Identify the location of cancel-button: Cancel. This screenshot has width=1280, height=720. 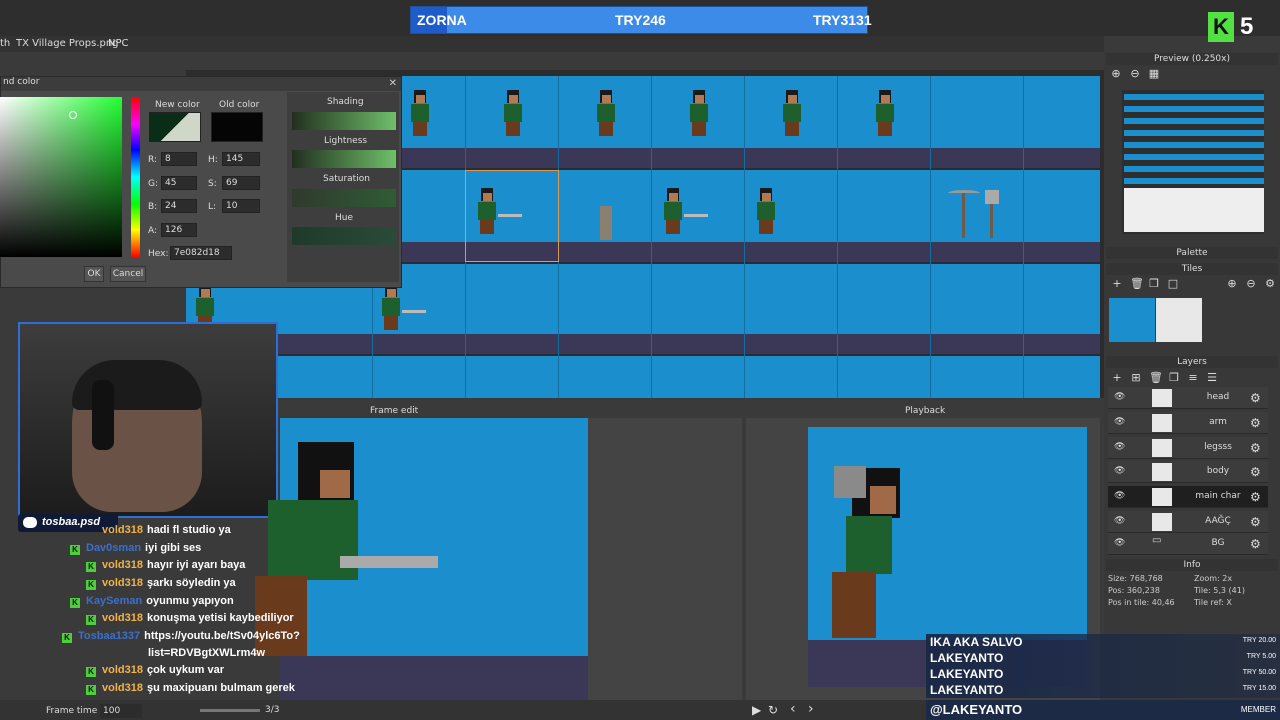
(128, 274).